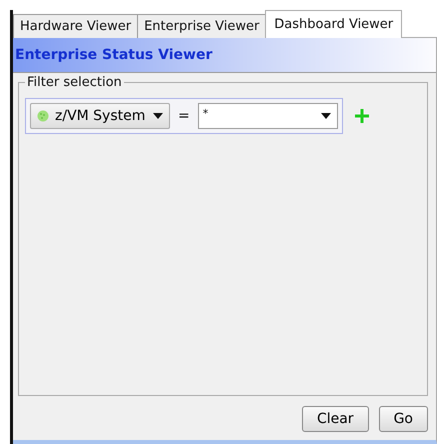  Describe the element at coordinates (201, 26) in the screenshot. I see `tab: Enterprise Viewer` at that location.